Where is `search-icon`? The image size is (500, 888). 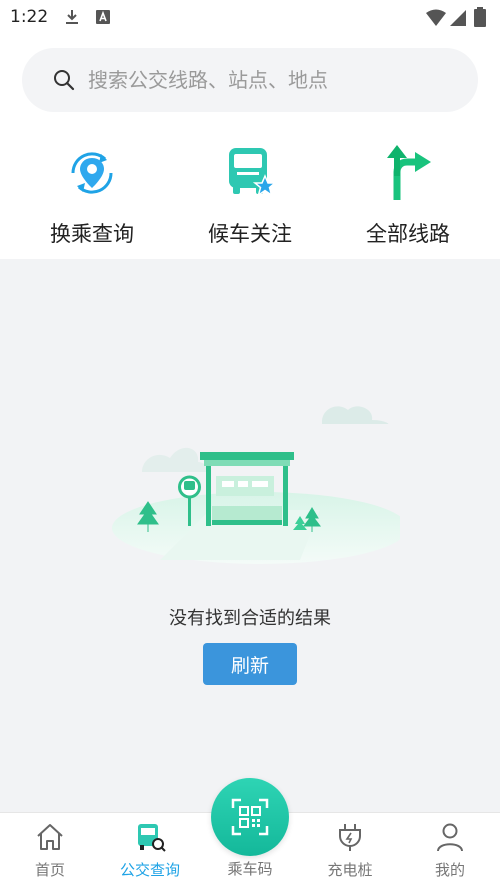
search-icon is located at coordinates (64, 80).